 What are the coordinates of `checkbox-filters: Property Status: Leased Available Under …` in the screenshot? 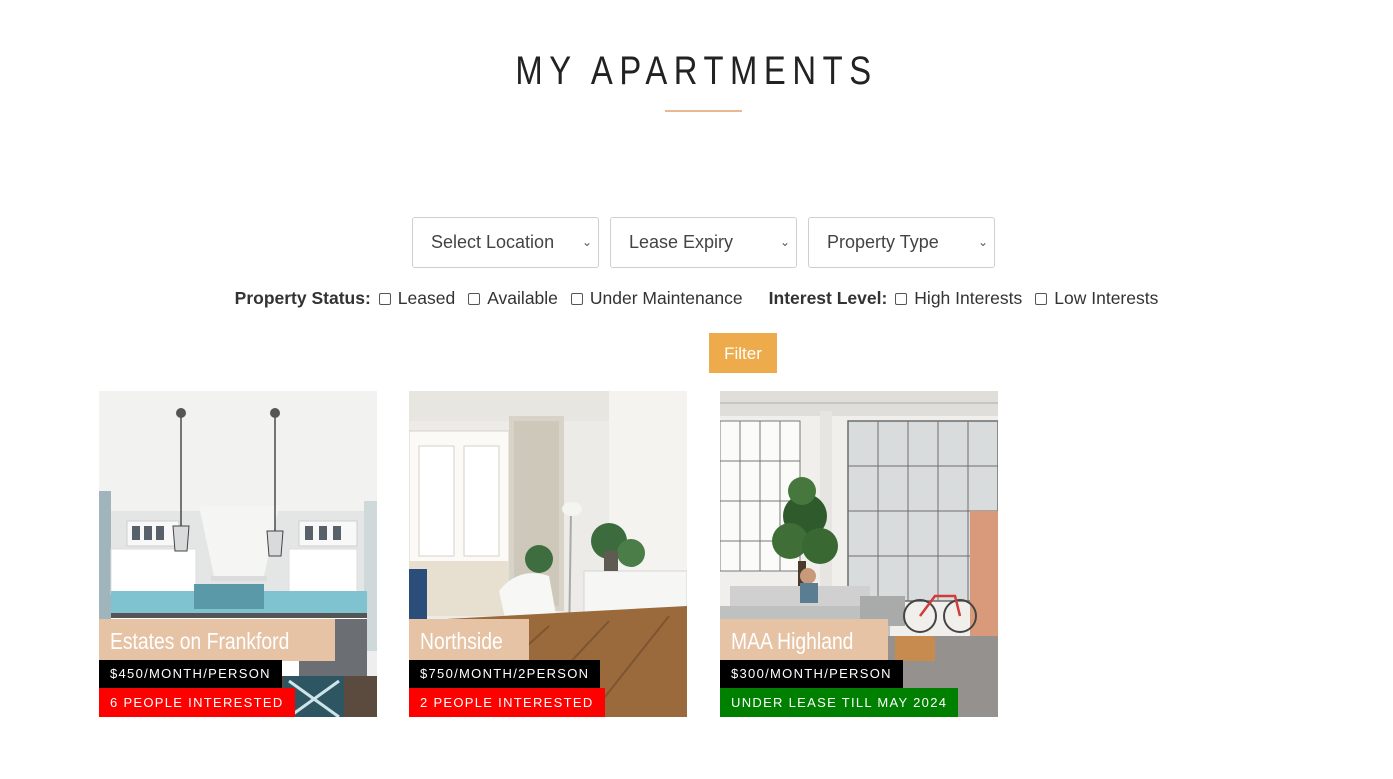 It's located at (696, 298).